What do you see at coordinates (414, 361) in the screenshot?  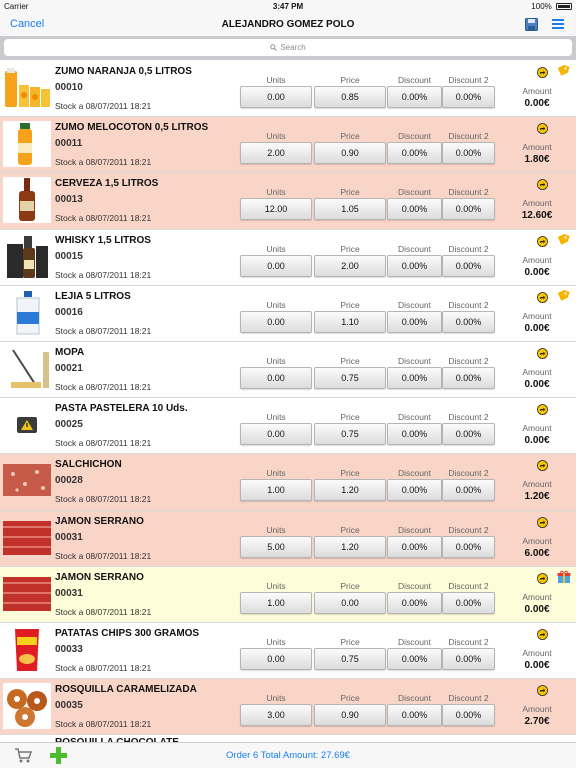 I see `discount-label: Discount` at bounding box center [414, 361].